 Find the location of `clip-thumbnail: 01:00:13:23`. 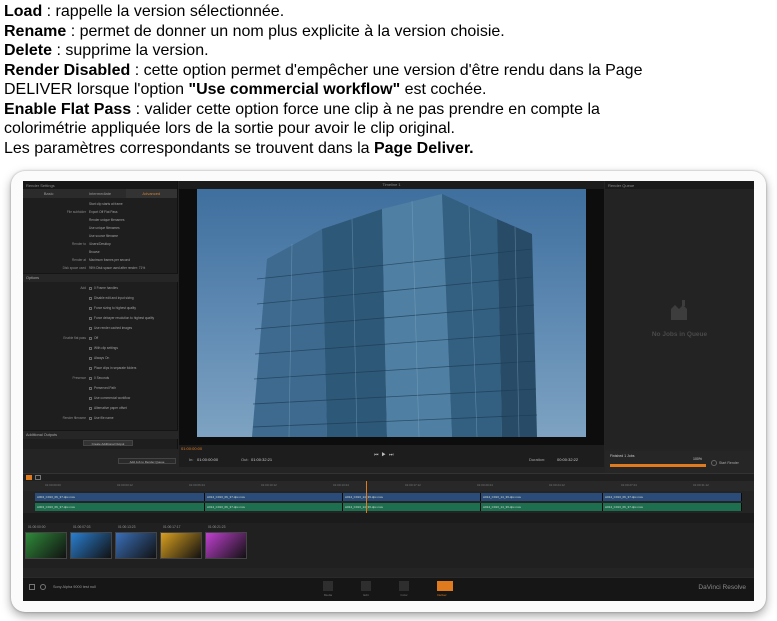

clip-thumbnail: 01:00:13:23 is located at coordinates (136, 542).